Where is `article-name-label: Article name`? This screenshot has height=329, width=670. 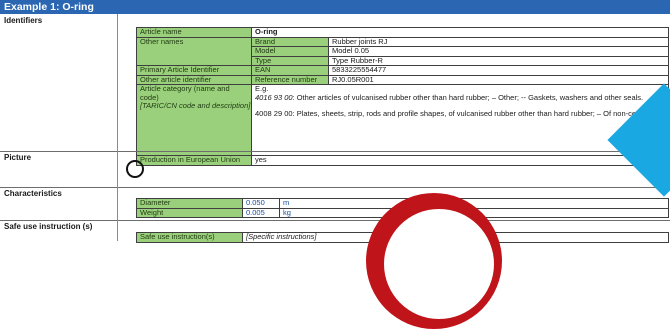
article-name-label: Article name is located at coordinates (194, 32).